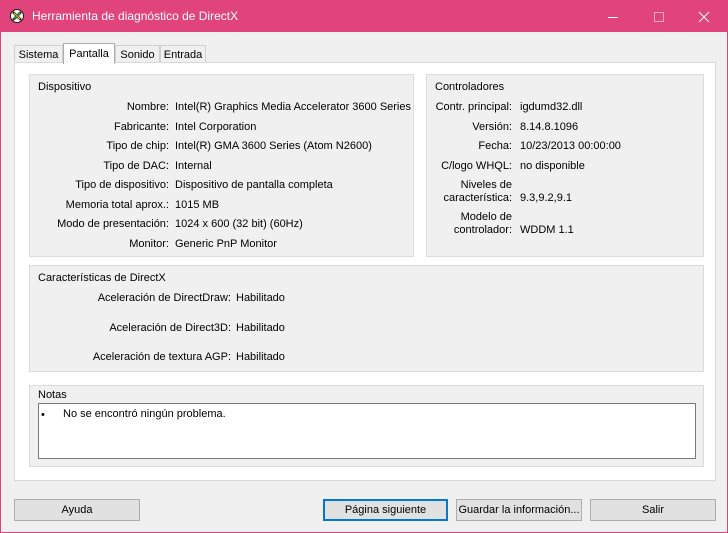  What do you see at coordinates (161, 357) in the screenshot?
I see `directx-feature-label: Aceleración de textura AGP:` at bounding box center [161, 357].